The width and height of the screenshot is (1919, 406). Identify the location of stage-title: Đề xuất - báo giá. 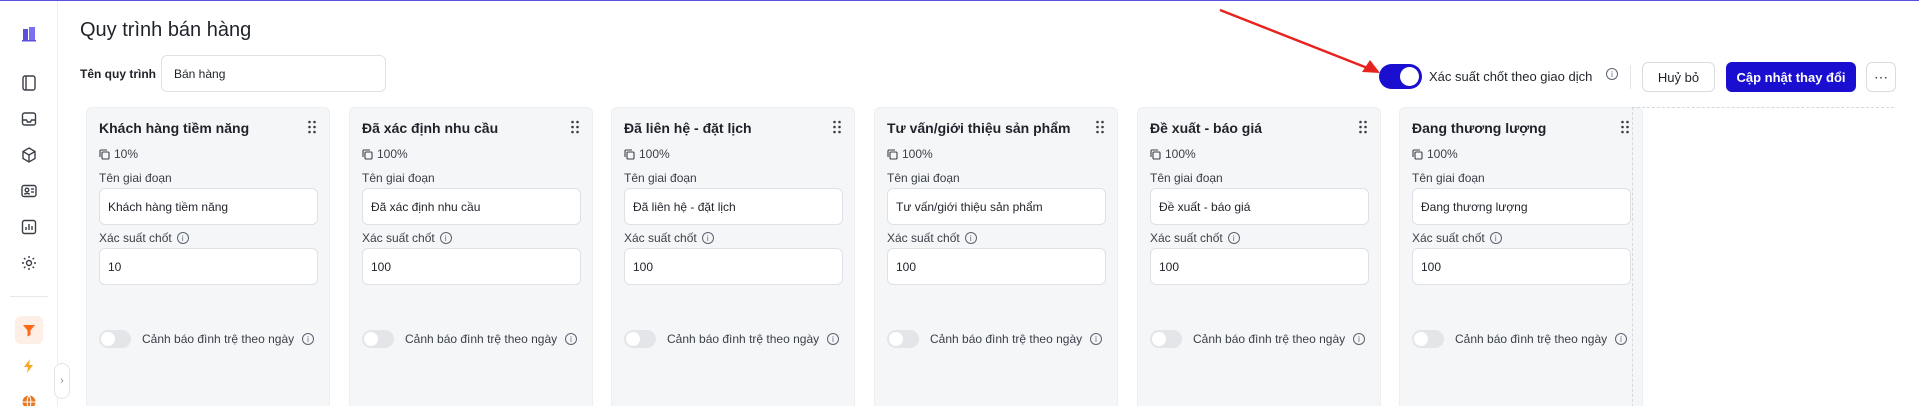
(1206, 128).